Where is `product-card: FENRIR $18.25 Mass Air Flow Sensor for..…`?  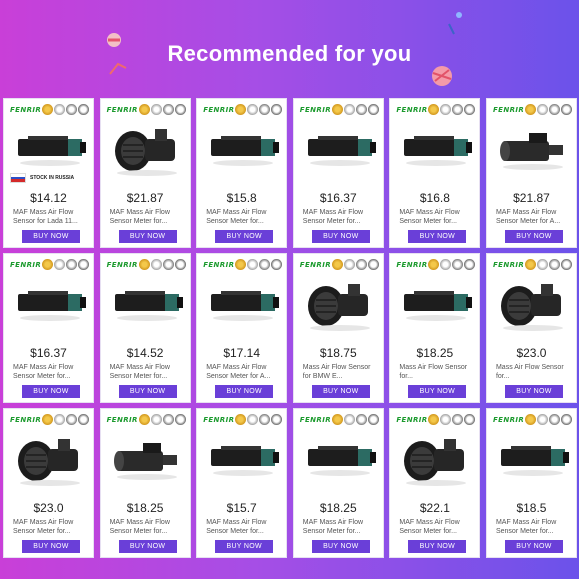 product-card: FENRIR $18.25 Mass Air Flow Sensor for..… is located at coordinates (435, 328).